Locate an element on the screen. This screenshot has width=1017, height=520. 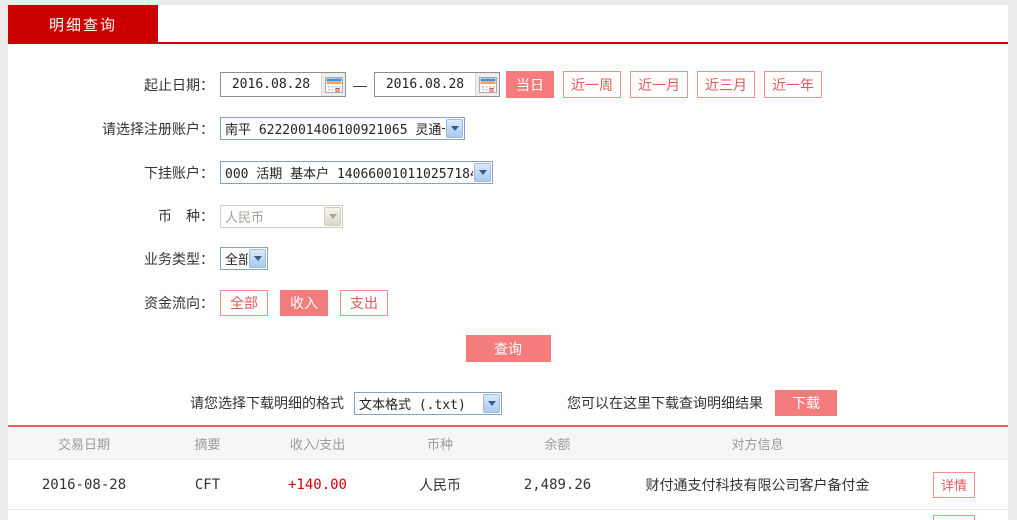
end-date-value: 2016.08.28 is located at coordinates (425, 84).